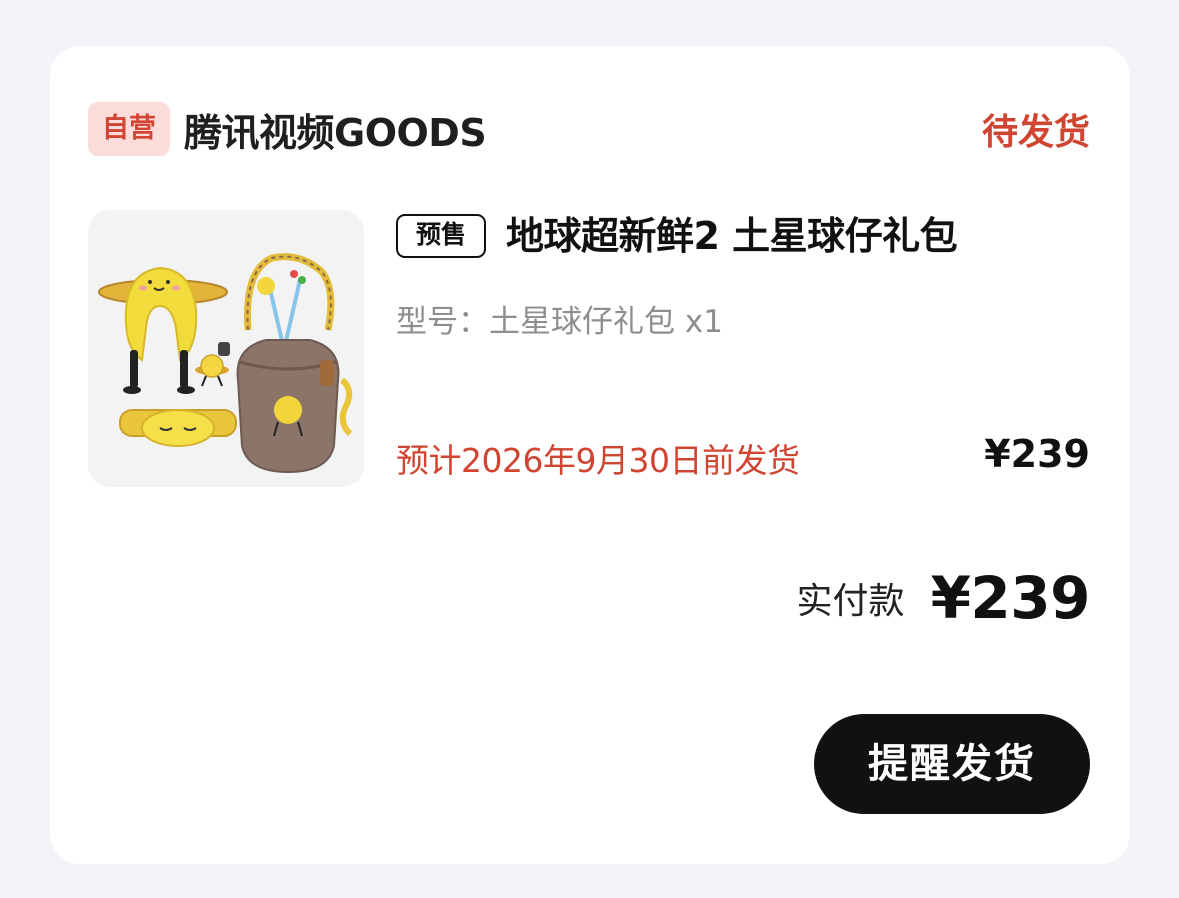 The width and height of the screenshot is (1179, 898). Describe the element at coordinates (952, 764) in the screenshot. I see `remind-shipping-button: 提醒发货` at that location.